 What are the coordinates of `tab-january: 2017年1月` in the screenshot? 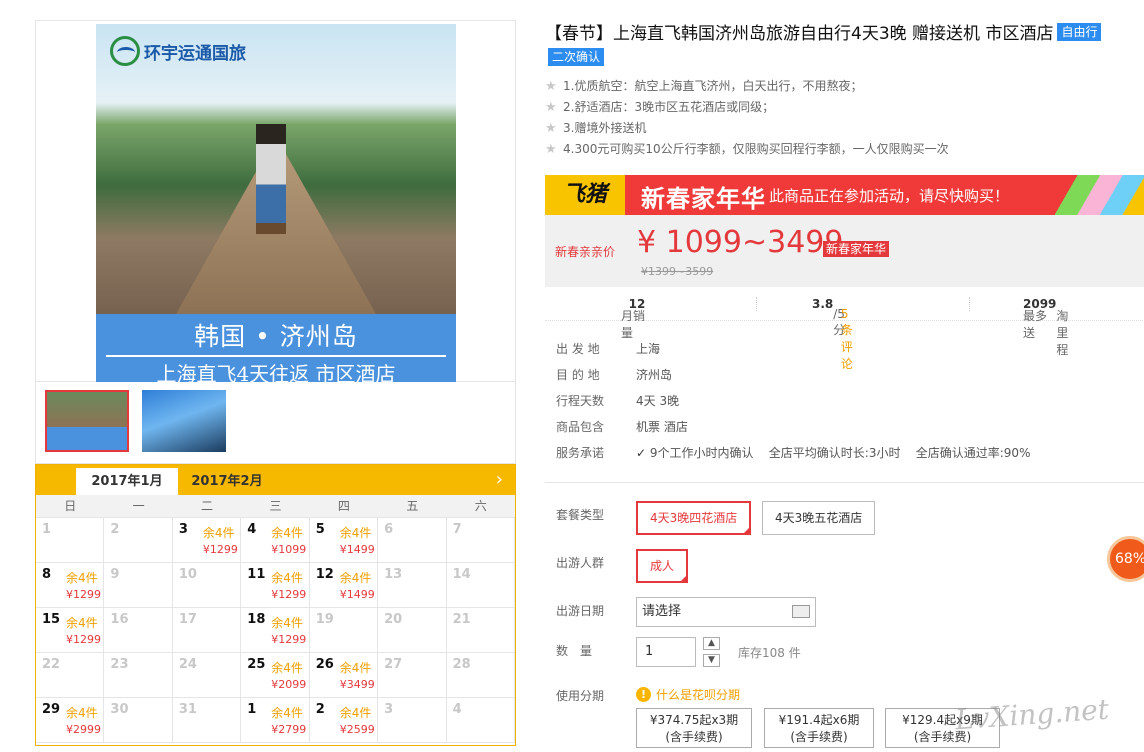 It's located at (127, 481).